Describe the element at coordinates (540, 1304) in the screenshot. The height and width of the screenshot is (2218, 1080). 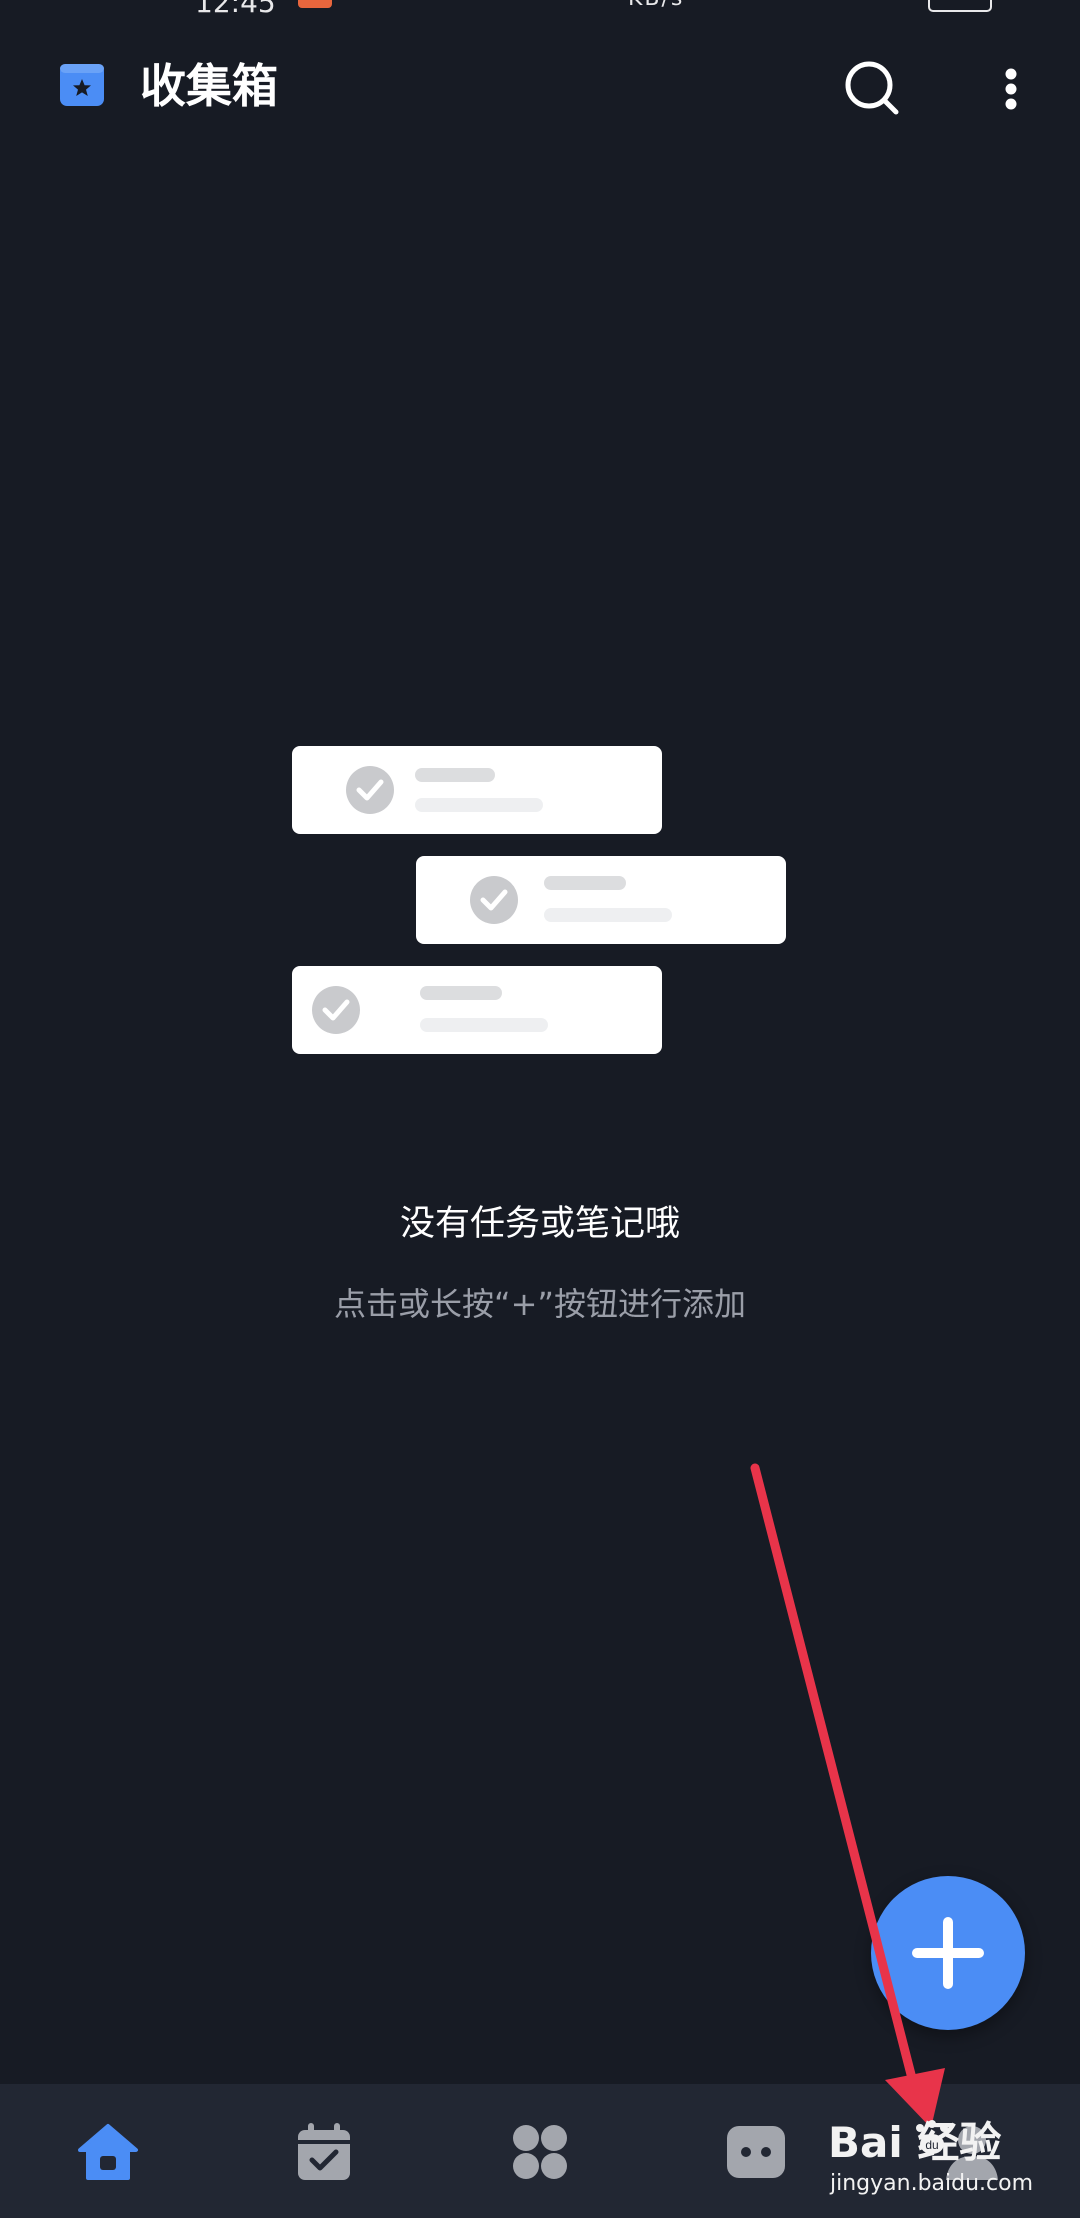
I see `empty-state-hint: 点击或长按“+”按钮进行添加` at that location.